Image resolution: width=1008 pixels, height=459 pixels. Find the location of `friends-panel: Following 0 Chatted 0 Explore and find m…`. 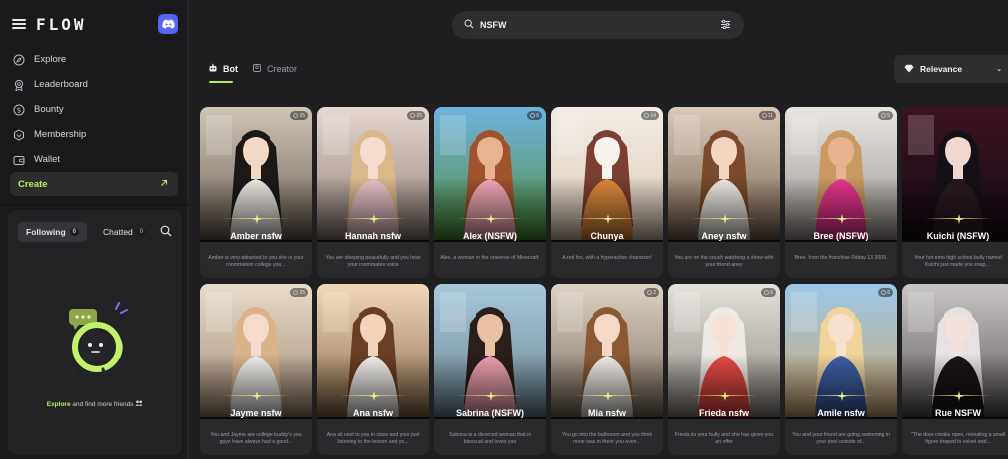

friends-panel: Following 0 Chatted 0 Explore and find m… is located at coordinates (95, 332).